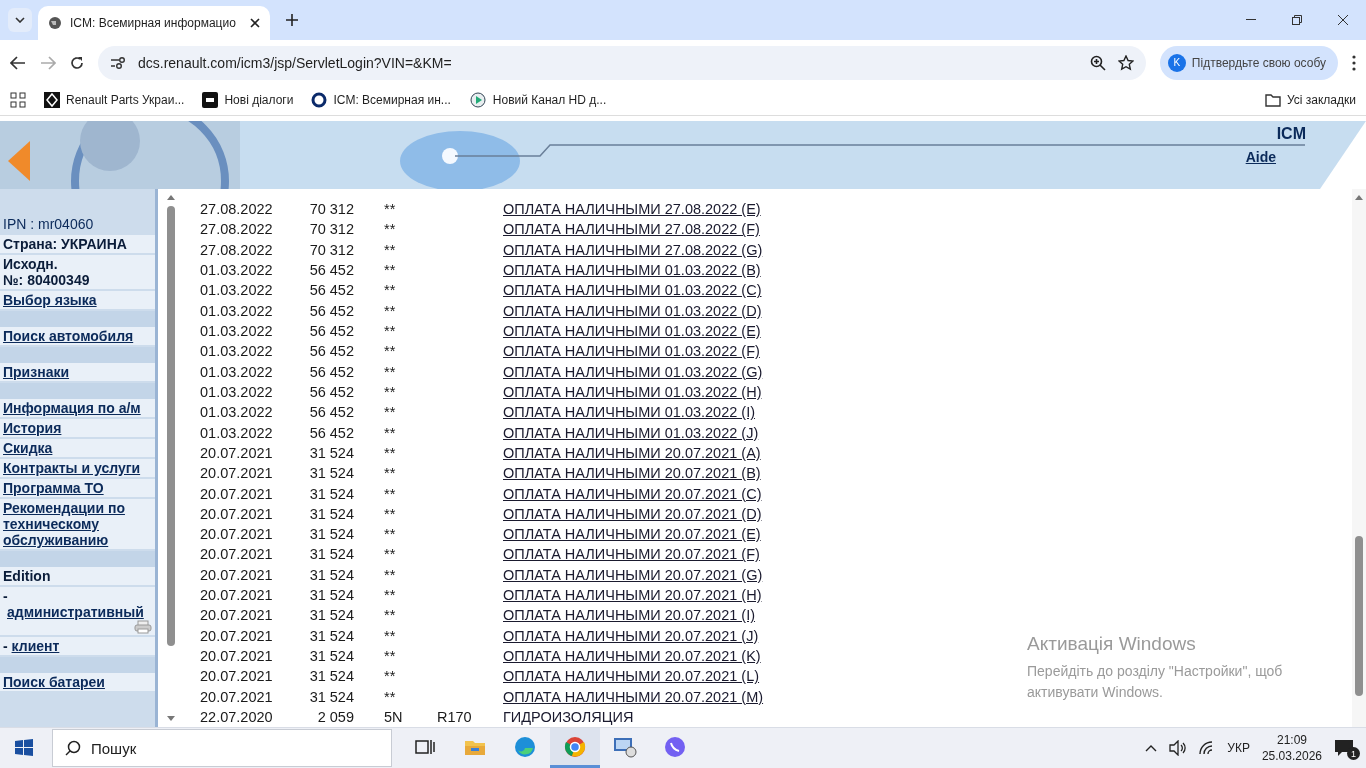 Image resolution: width=1366 pixels, height=768 pixels. Describe the element at coordinates (331, 209) in the screenshot. I see `table-cell: 70 312` at that location.